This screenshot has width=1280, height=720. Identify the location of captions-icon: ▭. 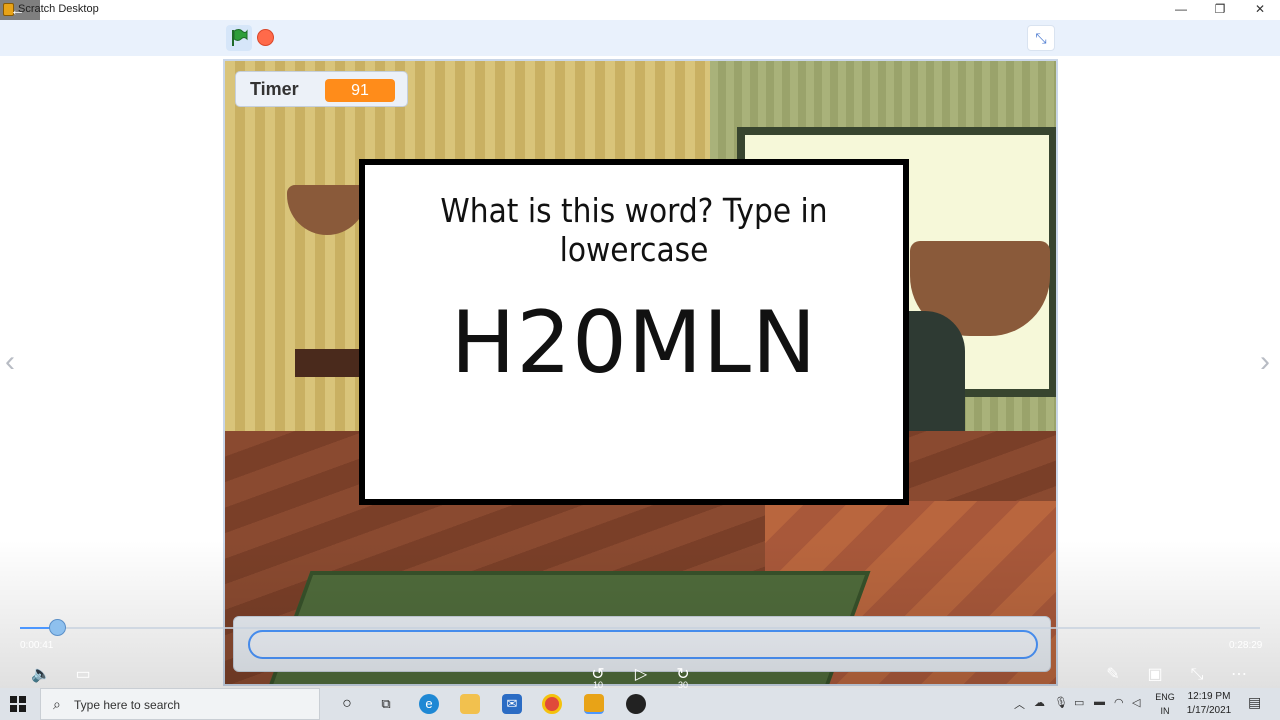
(83, 675).